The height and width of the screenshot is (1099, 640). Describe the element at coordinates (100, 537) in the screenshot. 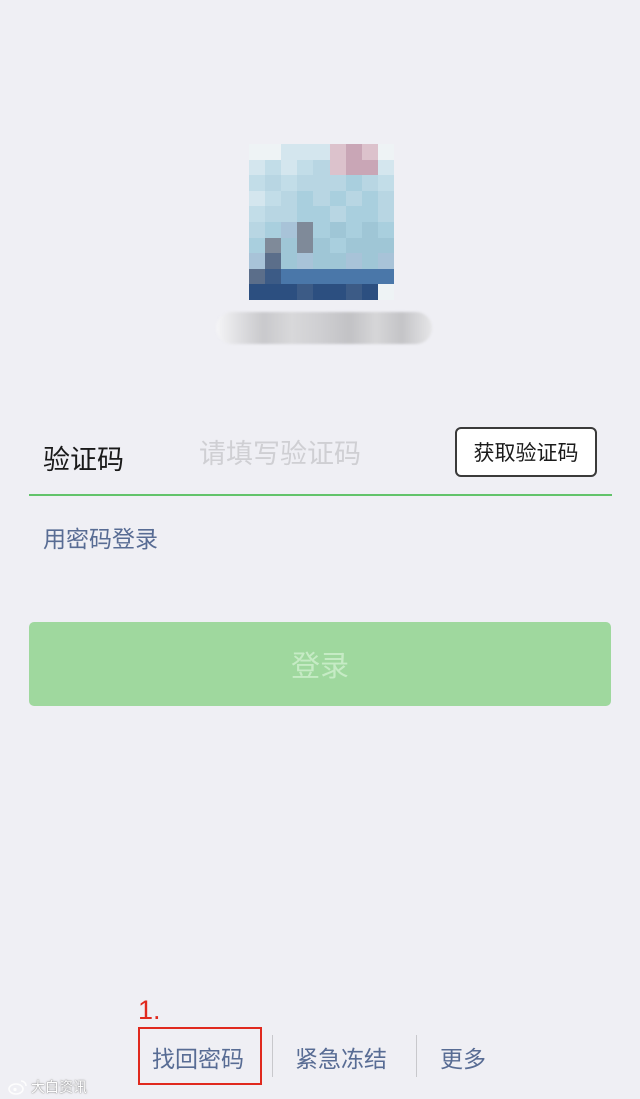

I see `password-login-link: 用密码登录` at that location.